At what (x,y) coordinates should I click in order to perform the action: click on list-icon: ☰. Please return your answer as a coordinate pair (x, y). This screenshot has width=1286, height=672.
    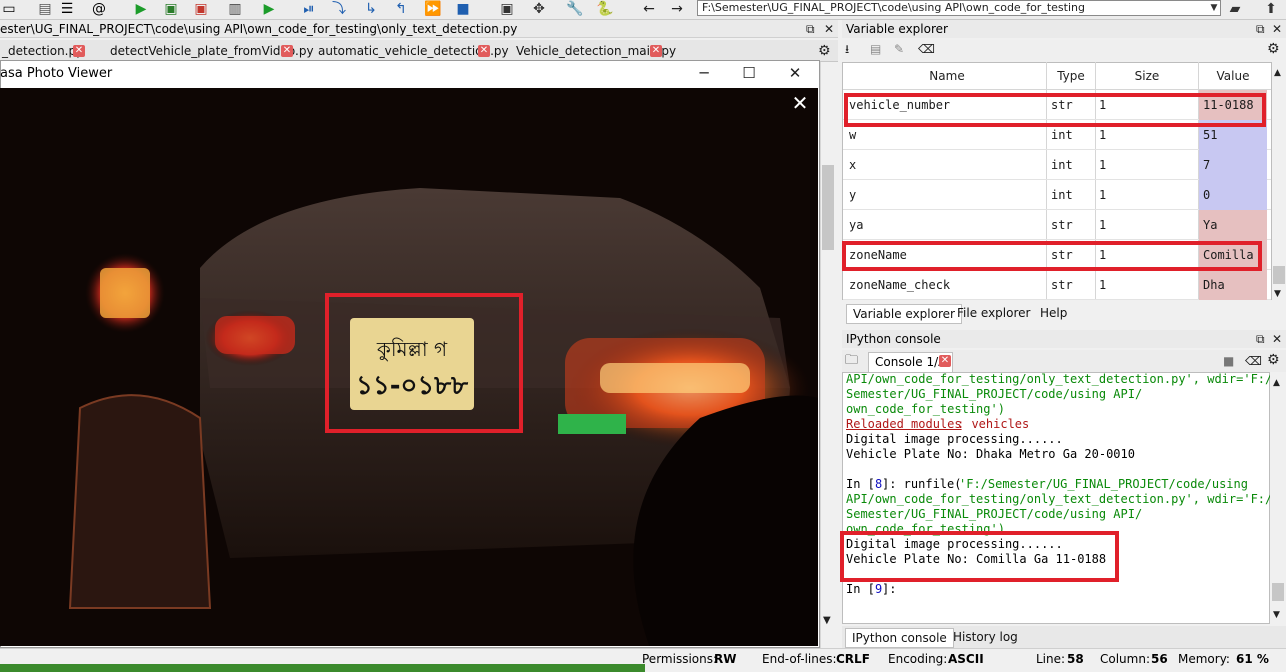
    Looking at the image, I should click on (67, 9).